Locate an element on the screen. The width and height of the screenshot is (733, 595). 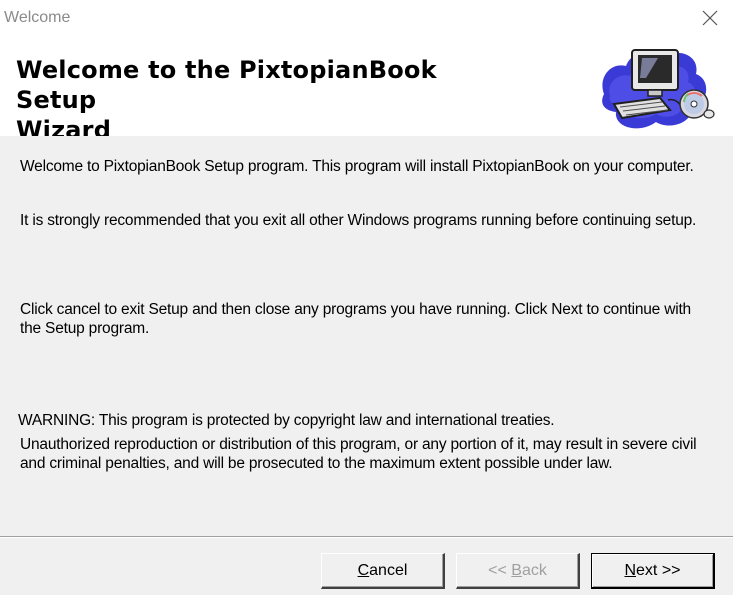
button-divider-highlight is located at coordinates (366, 537).